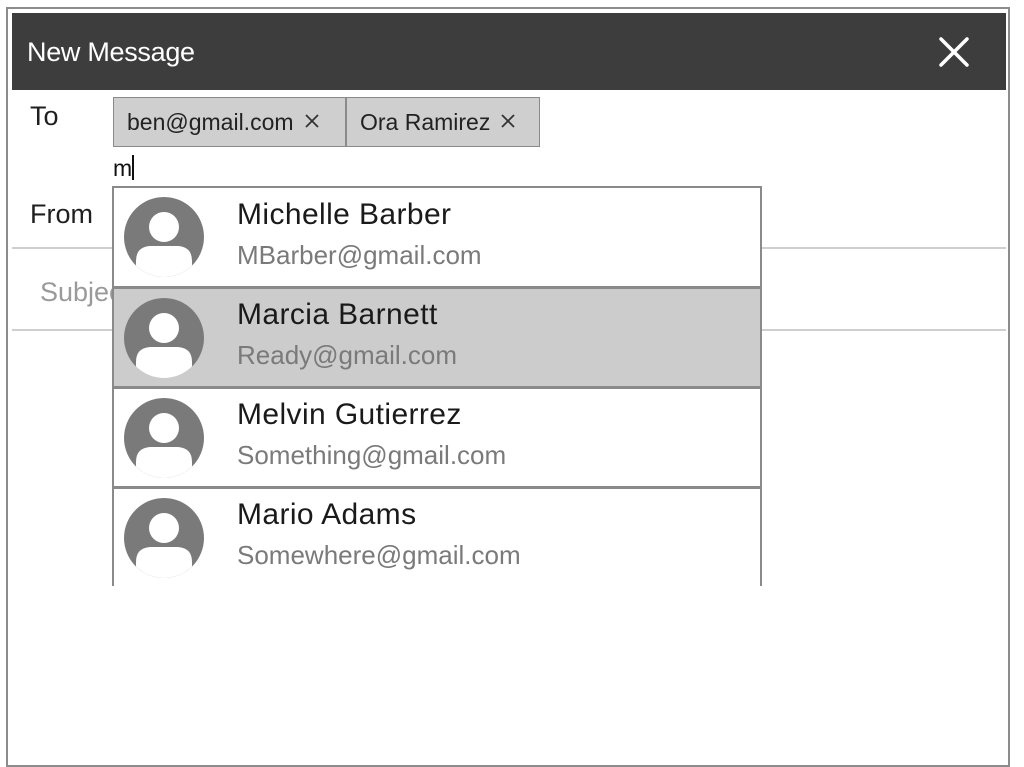  I want to click on window-title: New Message, so click(111, 52).